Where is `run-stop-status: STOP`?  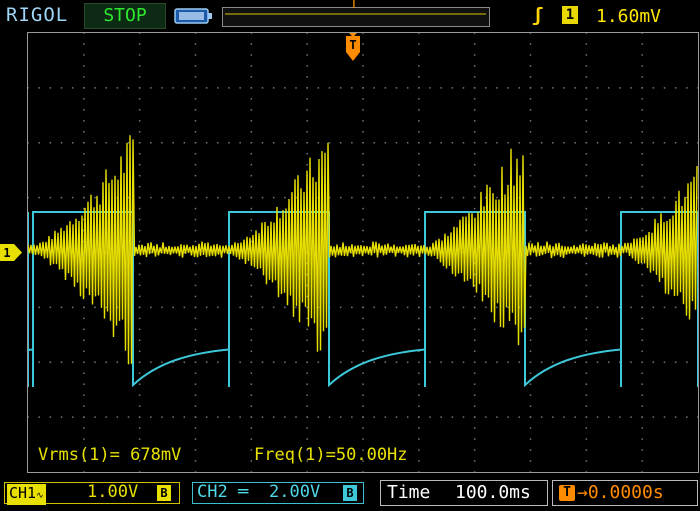
run-stop-status: STOP is located at coordinates (125, 16).